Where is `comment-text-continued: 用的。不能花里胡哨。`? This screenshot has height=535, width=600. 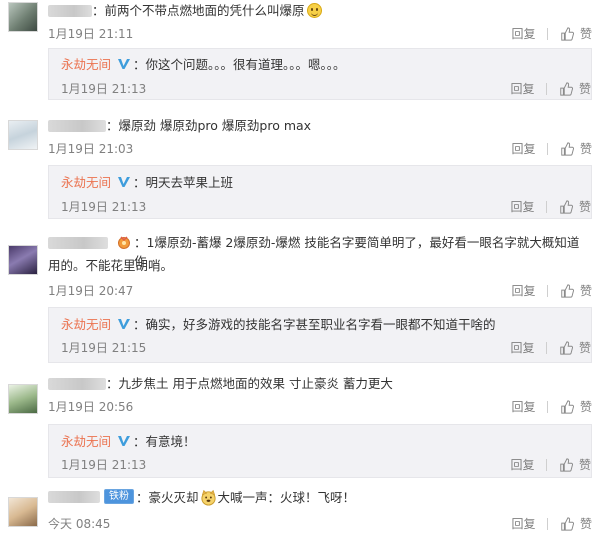
comment-text-continued: 用的。不能花里胡哨。 is located at coordinates (111, 265).